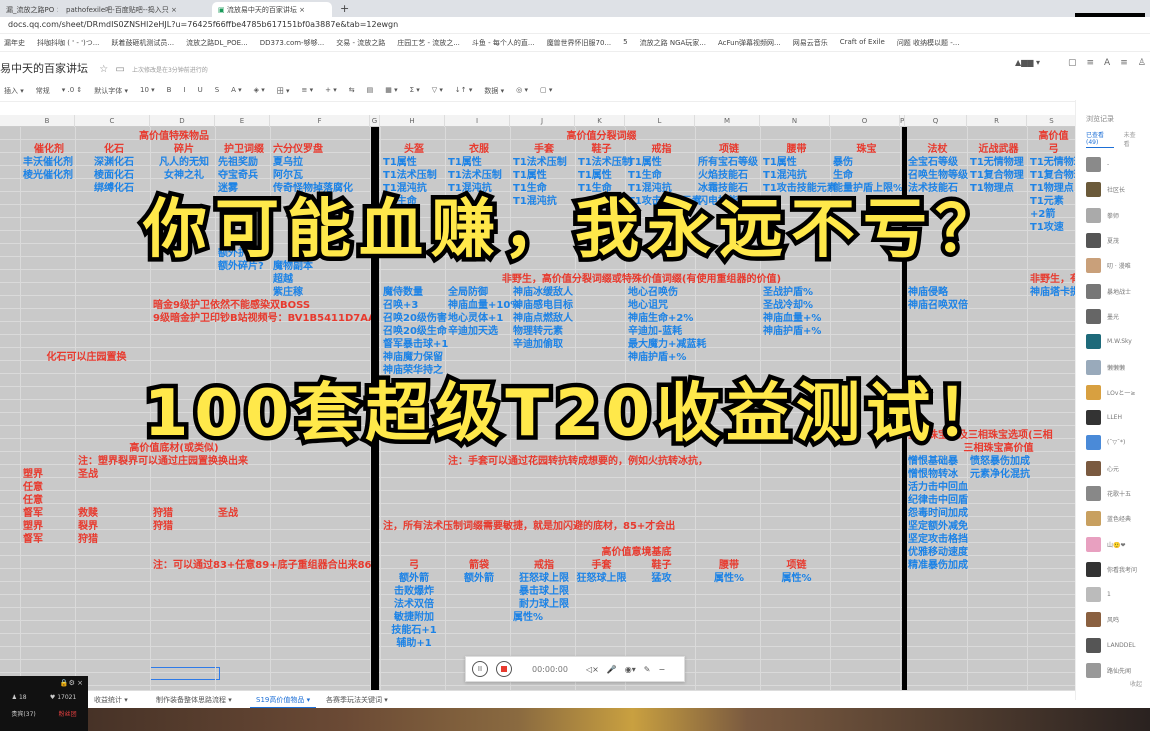 The image size is (1150, 731). Describe the element at coordinates (477, 121) in the screenshot. I see `column-header: I` at that location.